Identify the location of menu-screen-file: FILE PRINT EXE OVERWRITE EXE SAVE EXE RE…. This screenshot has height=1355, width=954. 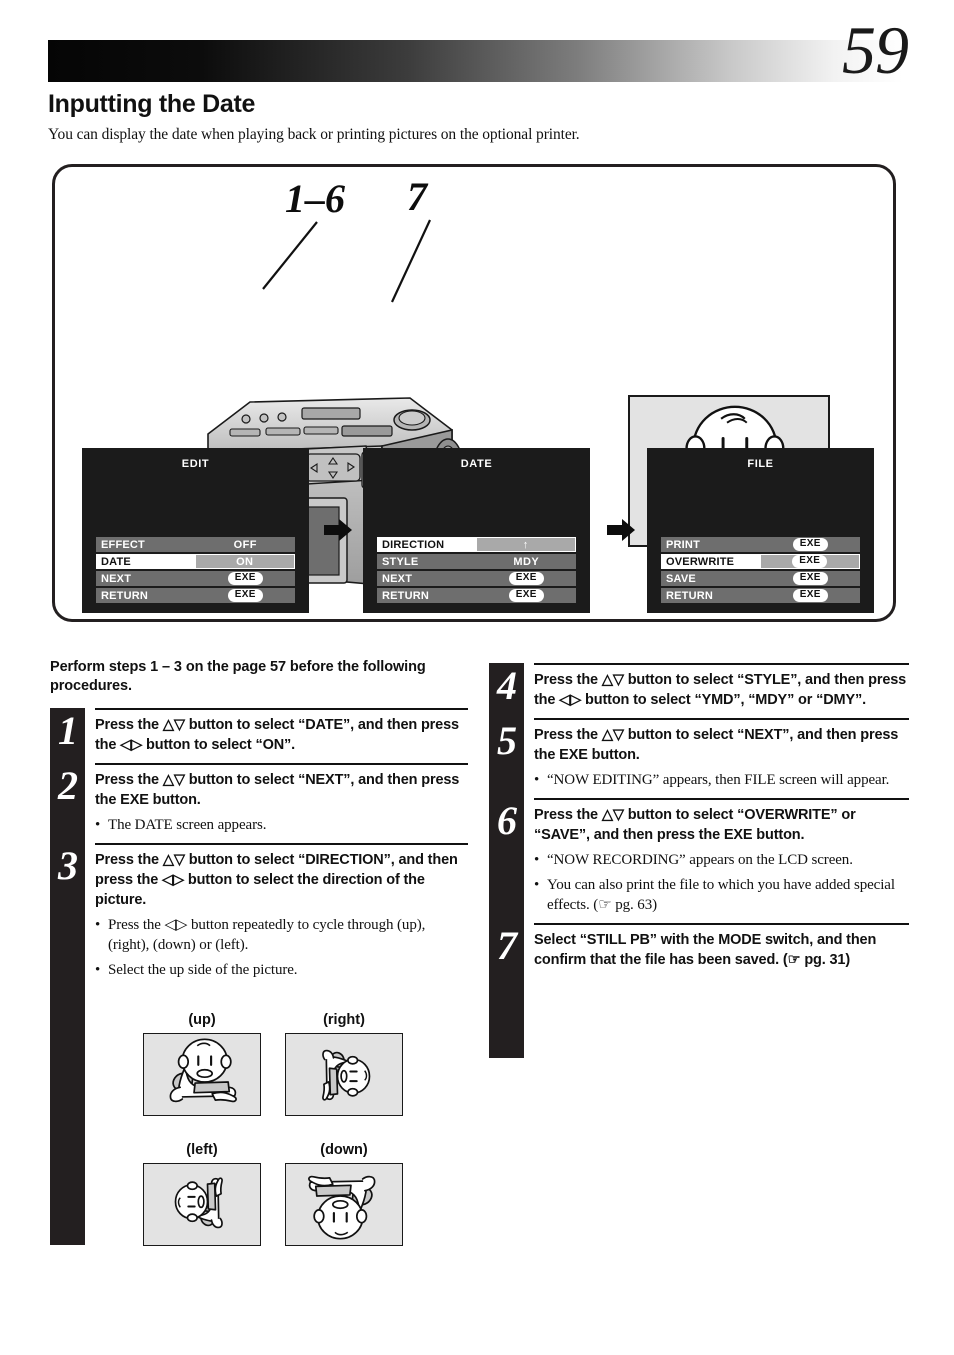
(760, 530).